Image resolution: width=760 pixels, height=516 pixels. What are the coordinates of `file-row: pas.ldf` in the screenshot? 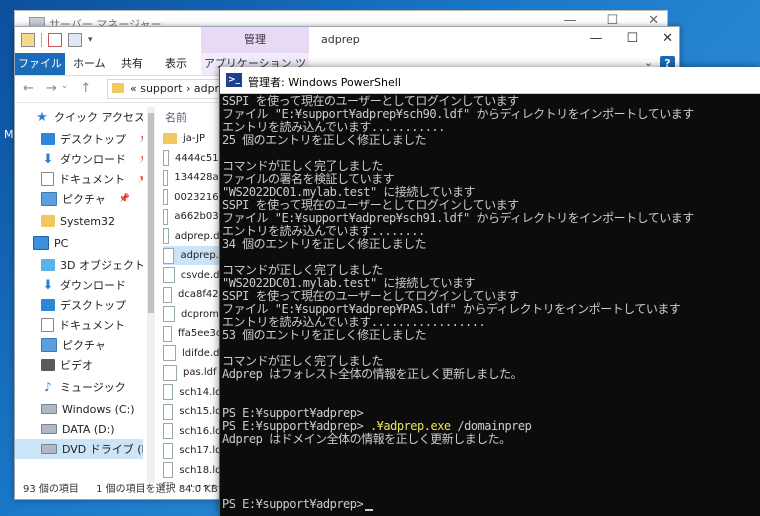 It's located at (194, 372).